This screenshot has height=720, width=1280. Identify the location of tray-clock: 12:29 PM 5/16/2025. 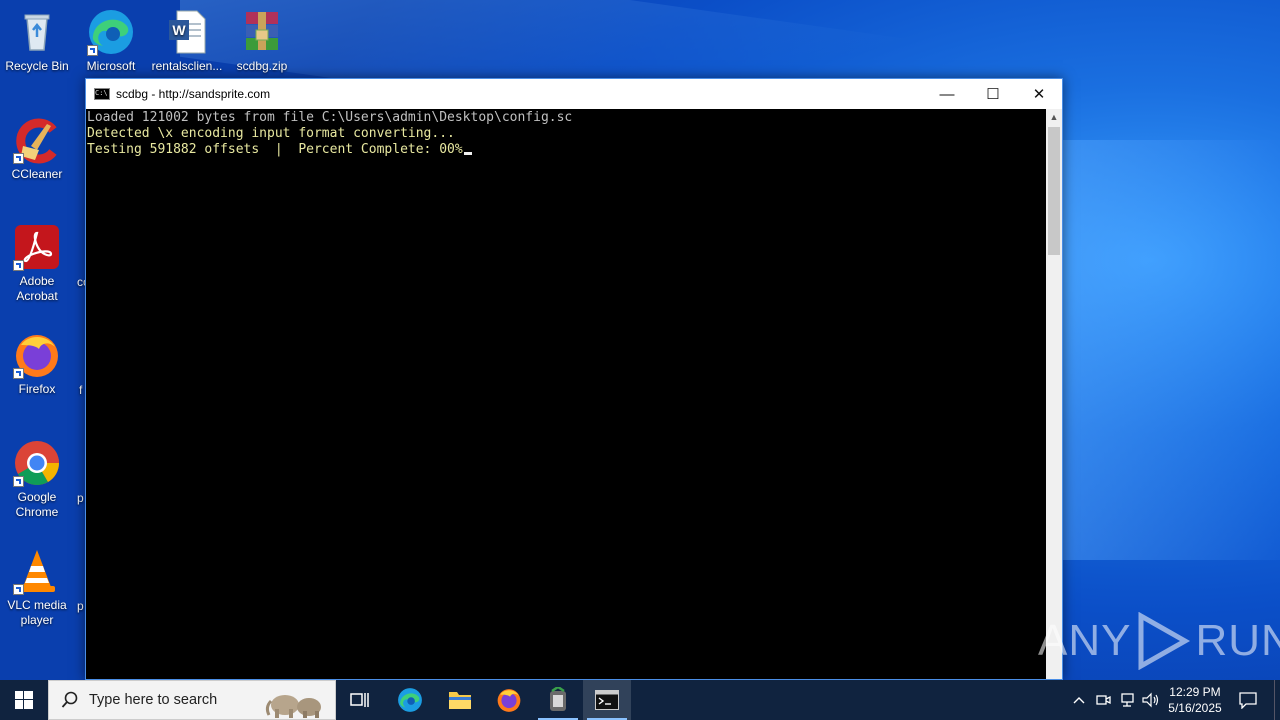
(1195, 700).